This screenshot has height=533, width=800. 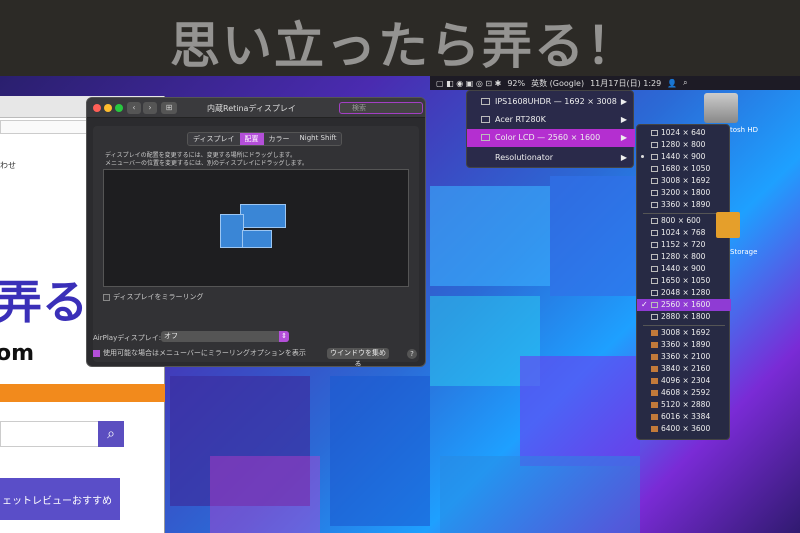 What do you see at coordinates (44, 302) in the screenshot?
I see `site-hero-text: 弄る` at bounding box center [44, 302].